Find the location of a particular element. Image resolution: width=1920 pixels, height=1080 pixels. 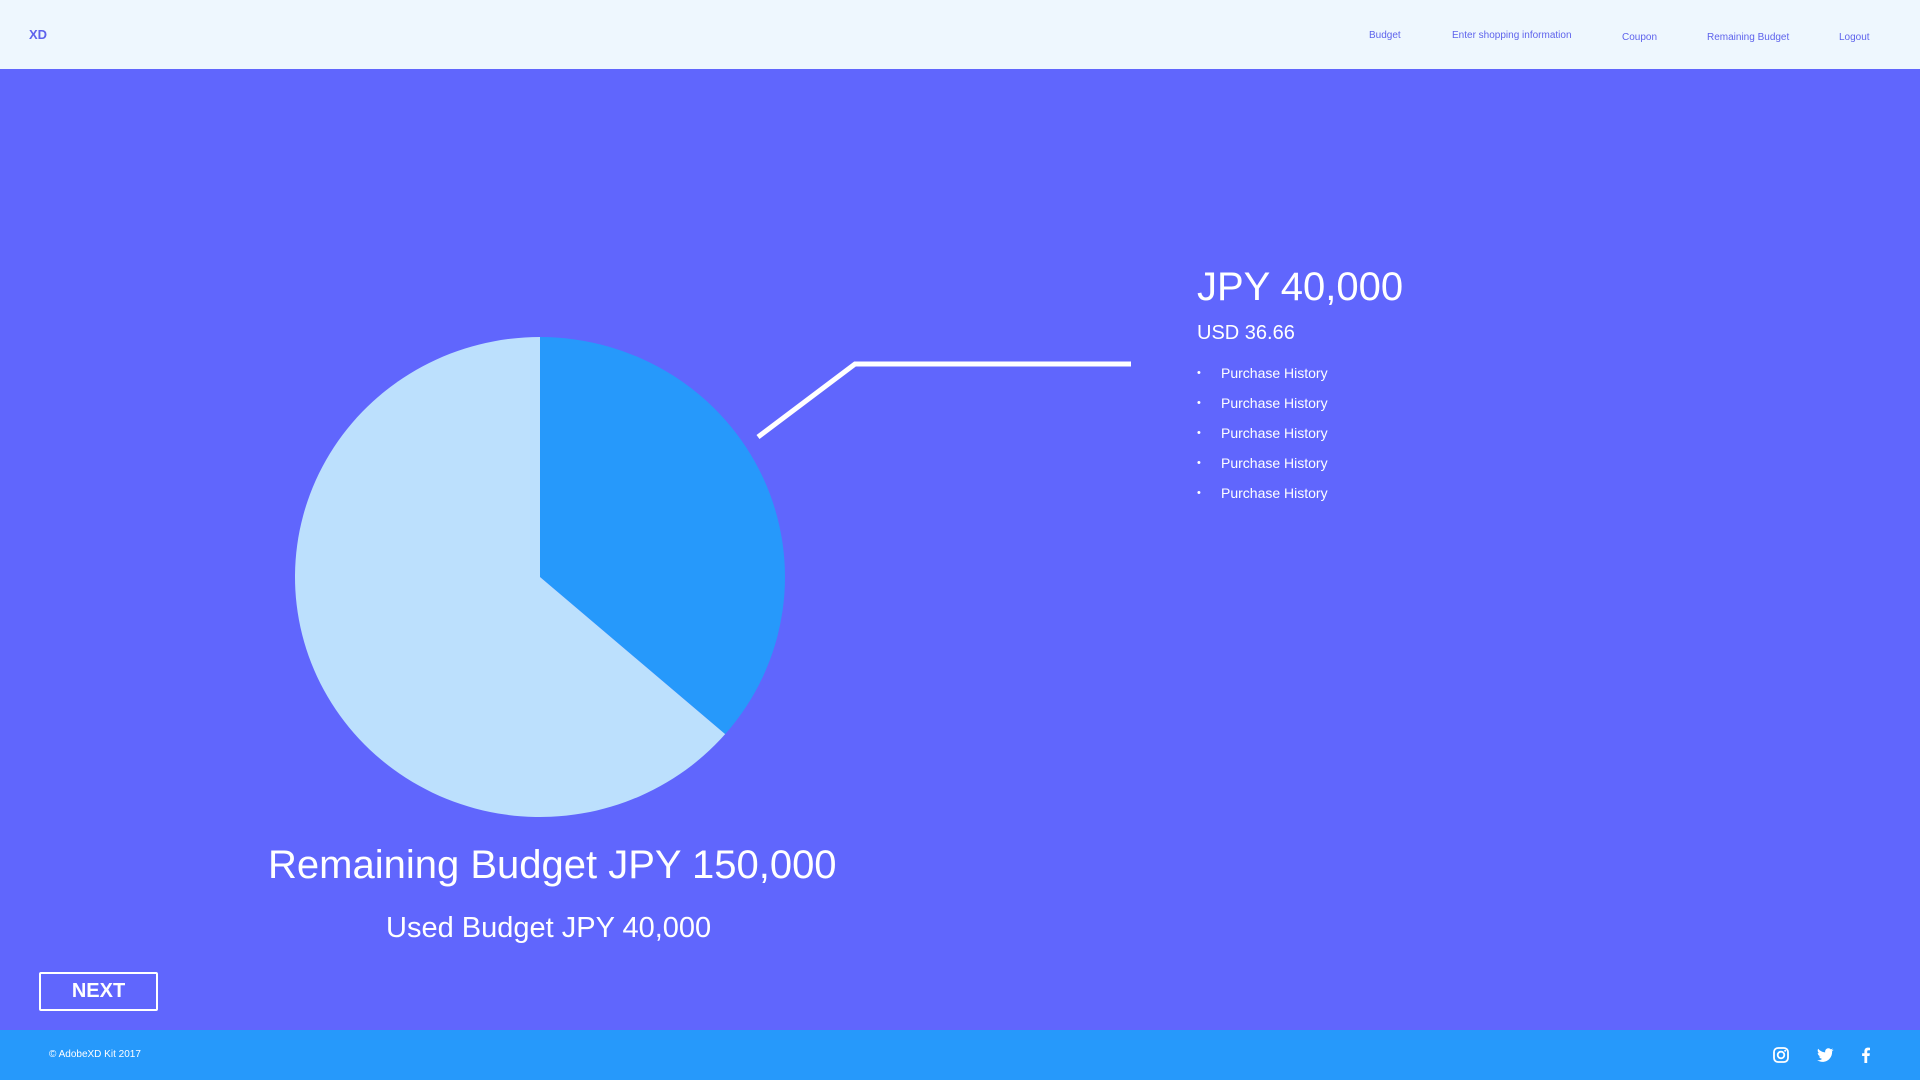

pie-slices is located at coordinates (539, 577).